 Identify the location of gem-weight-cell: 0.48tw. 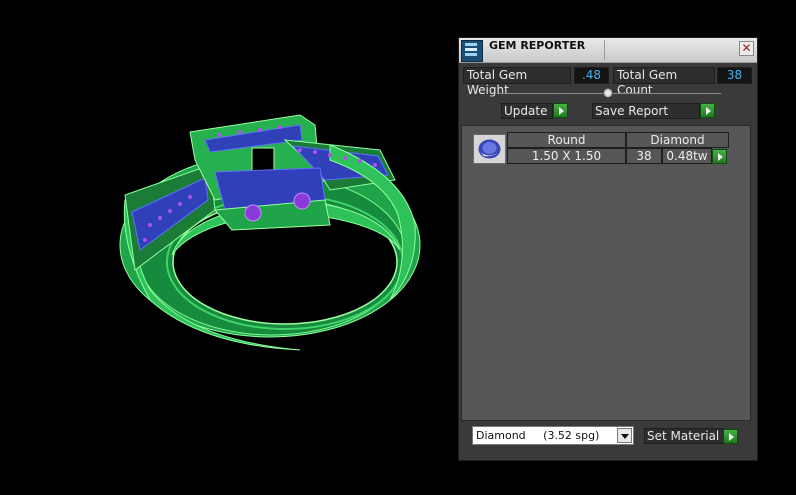
(687, 156).